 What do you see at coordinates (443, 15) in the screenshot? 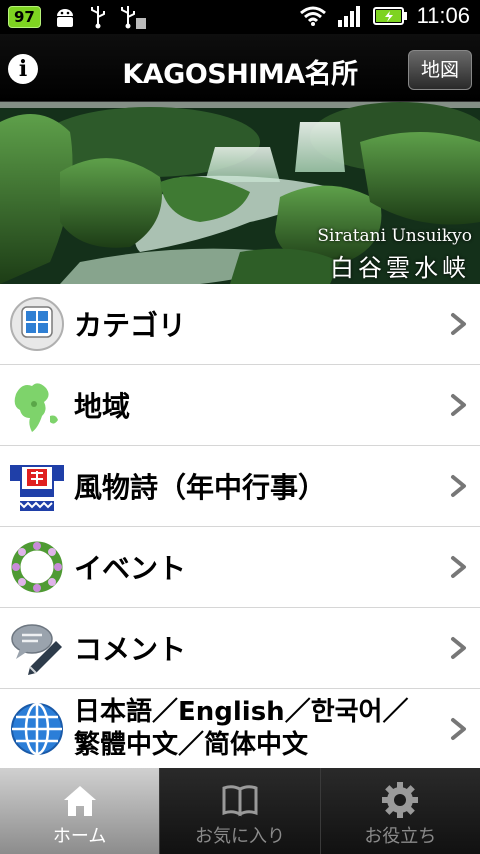
I see `clock: 11:06` at bounding box center [443, 15].